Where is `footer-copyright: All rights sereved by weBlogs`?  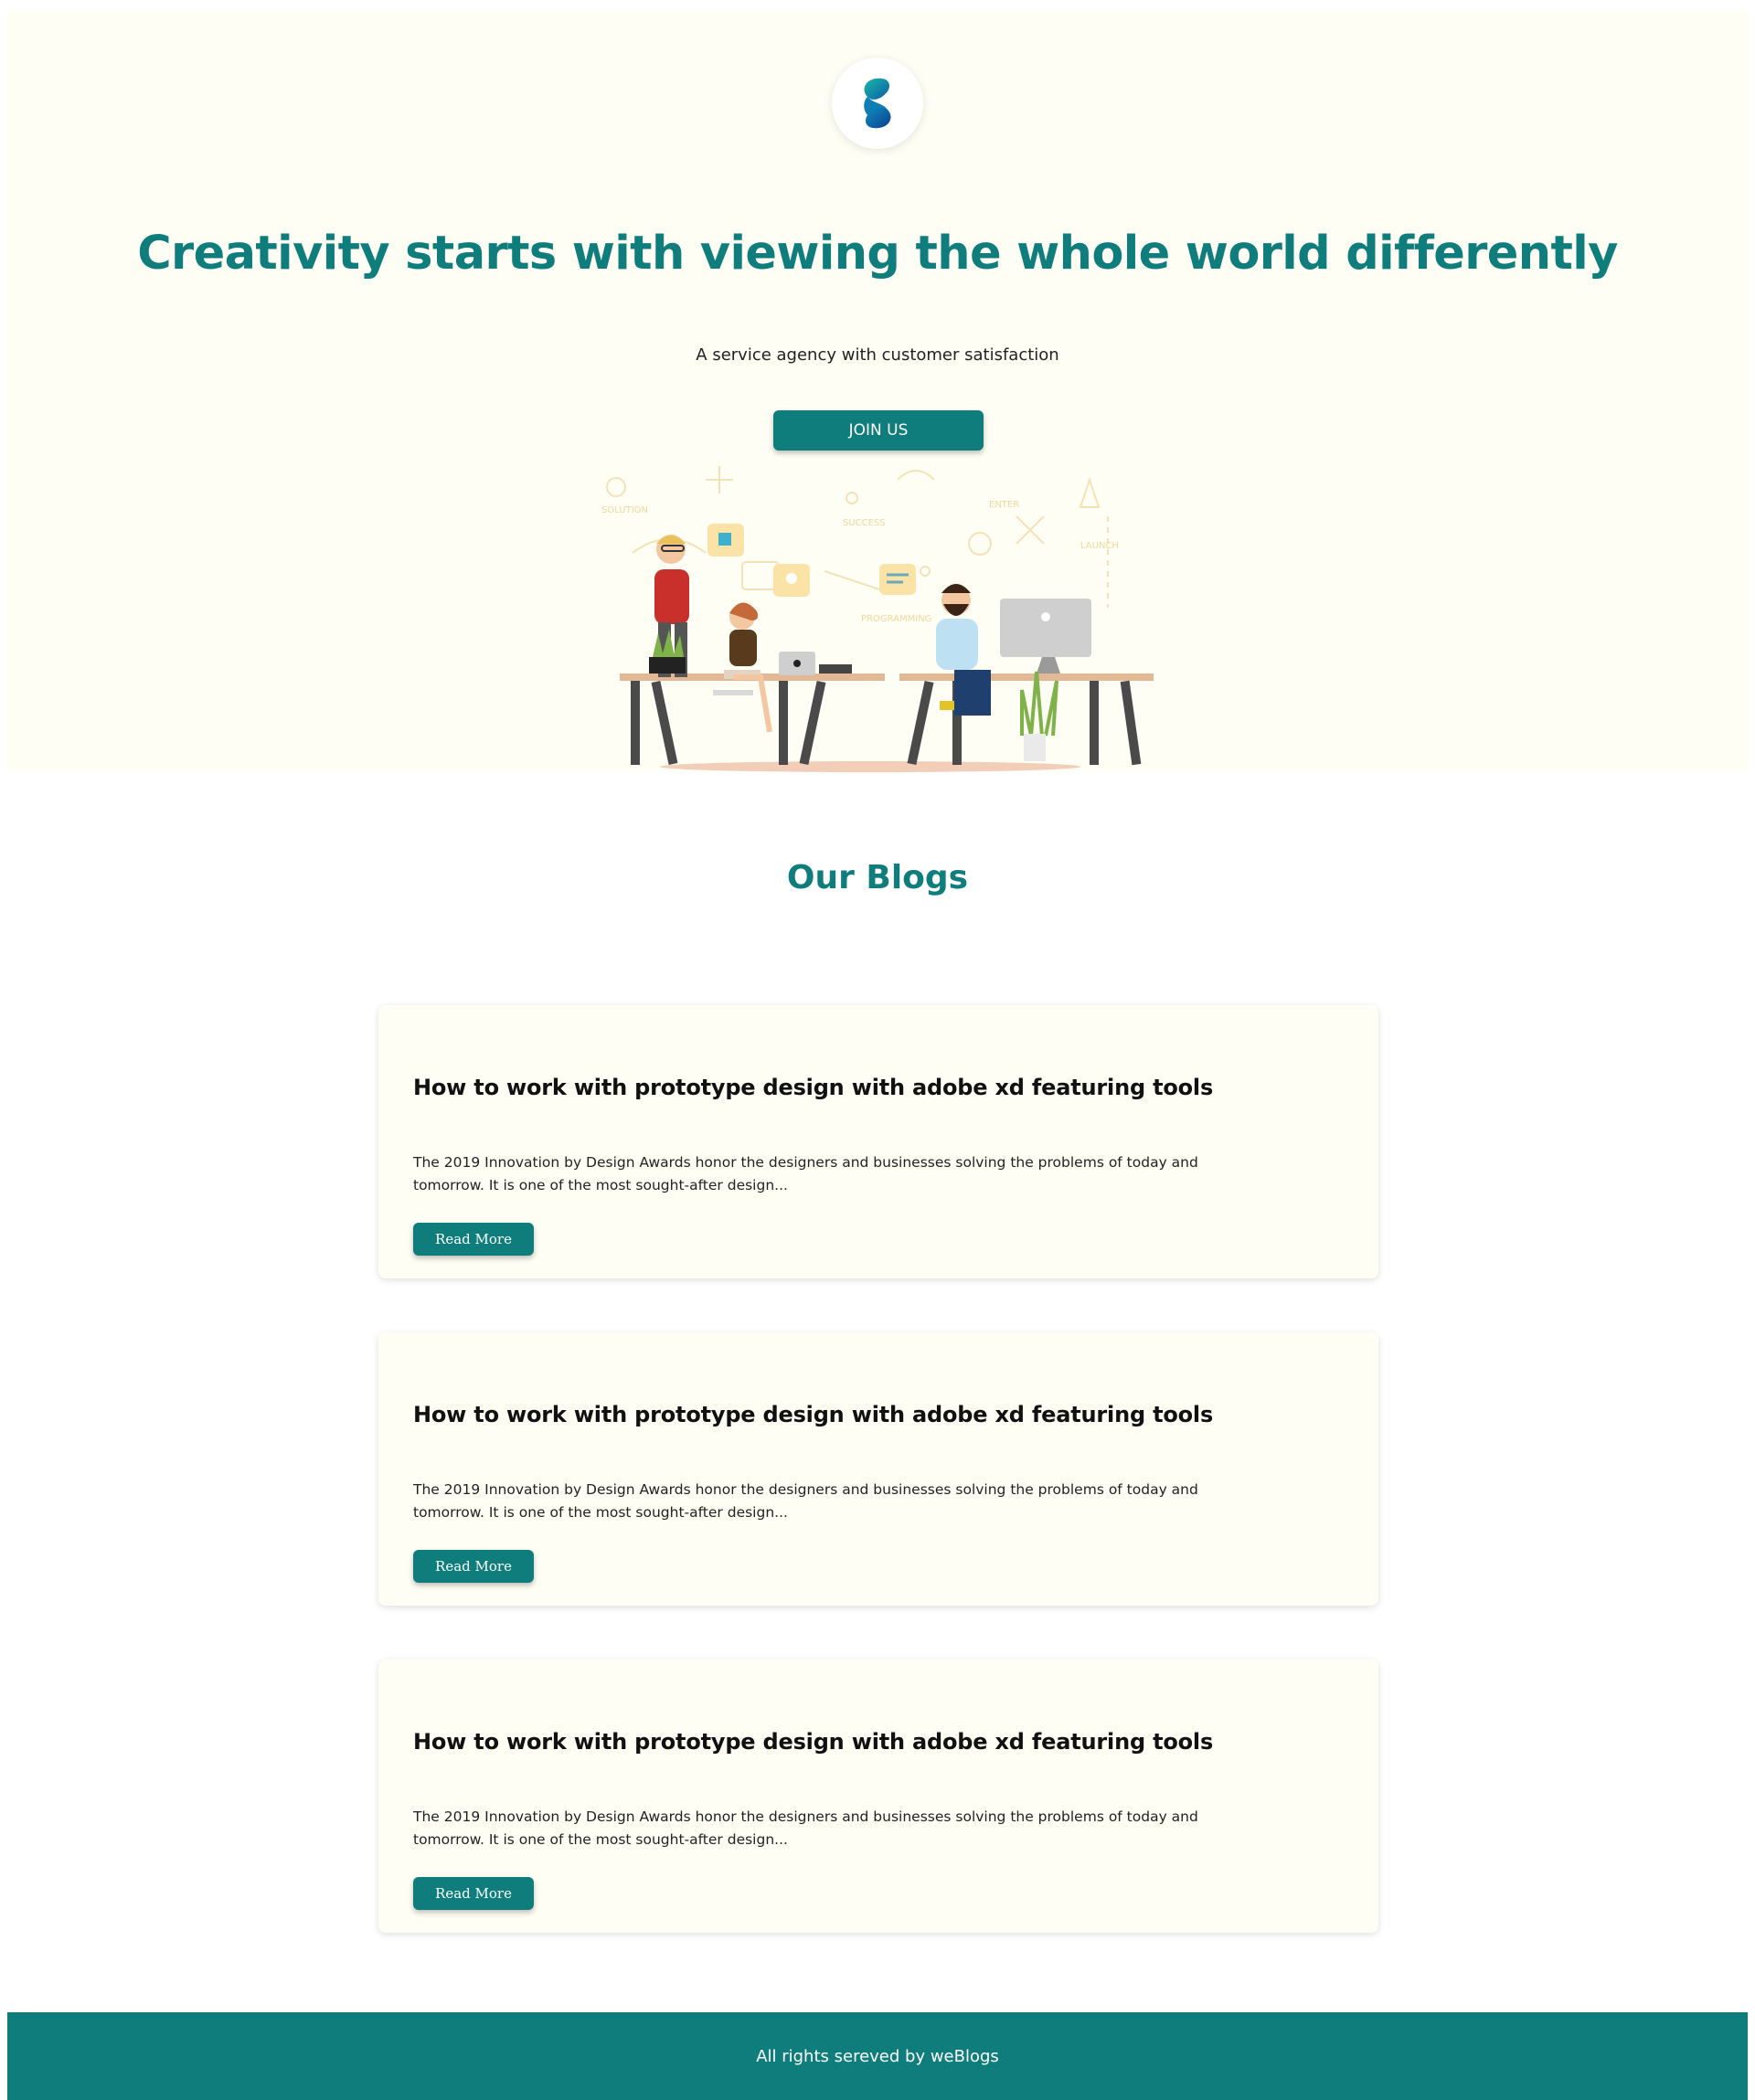
footer-copyright: All rights sereved by weBlogs is located at coordinates (878, 2056).